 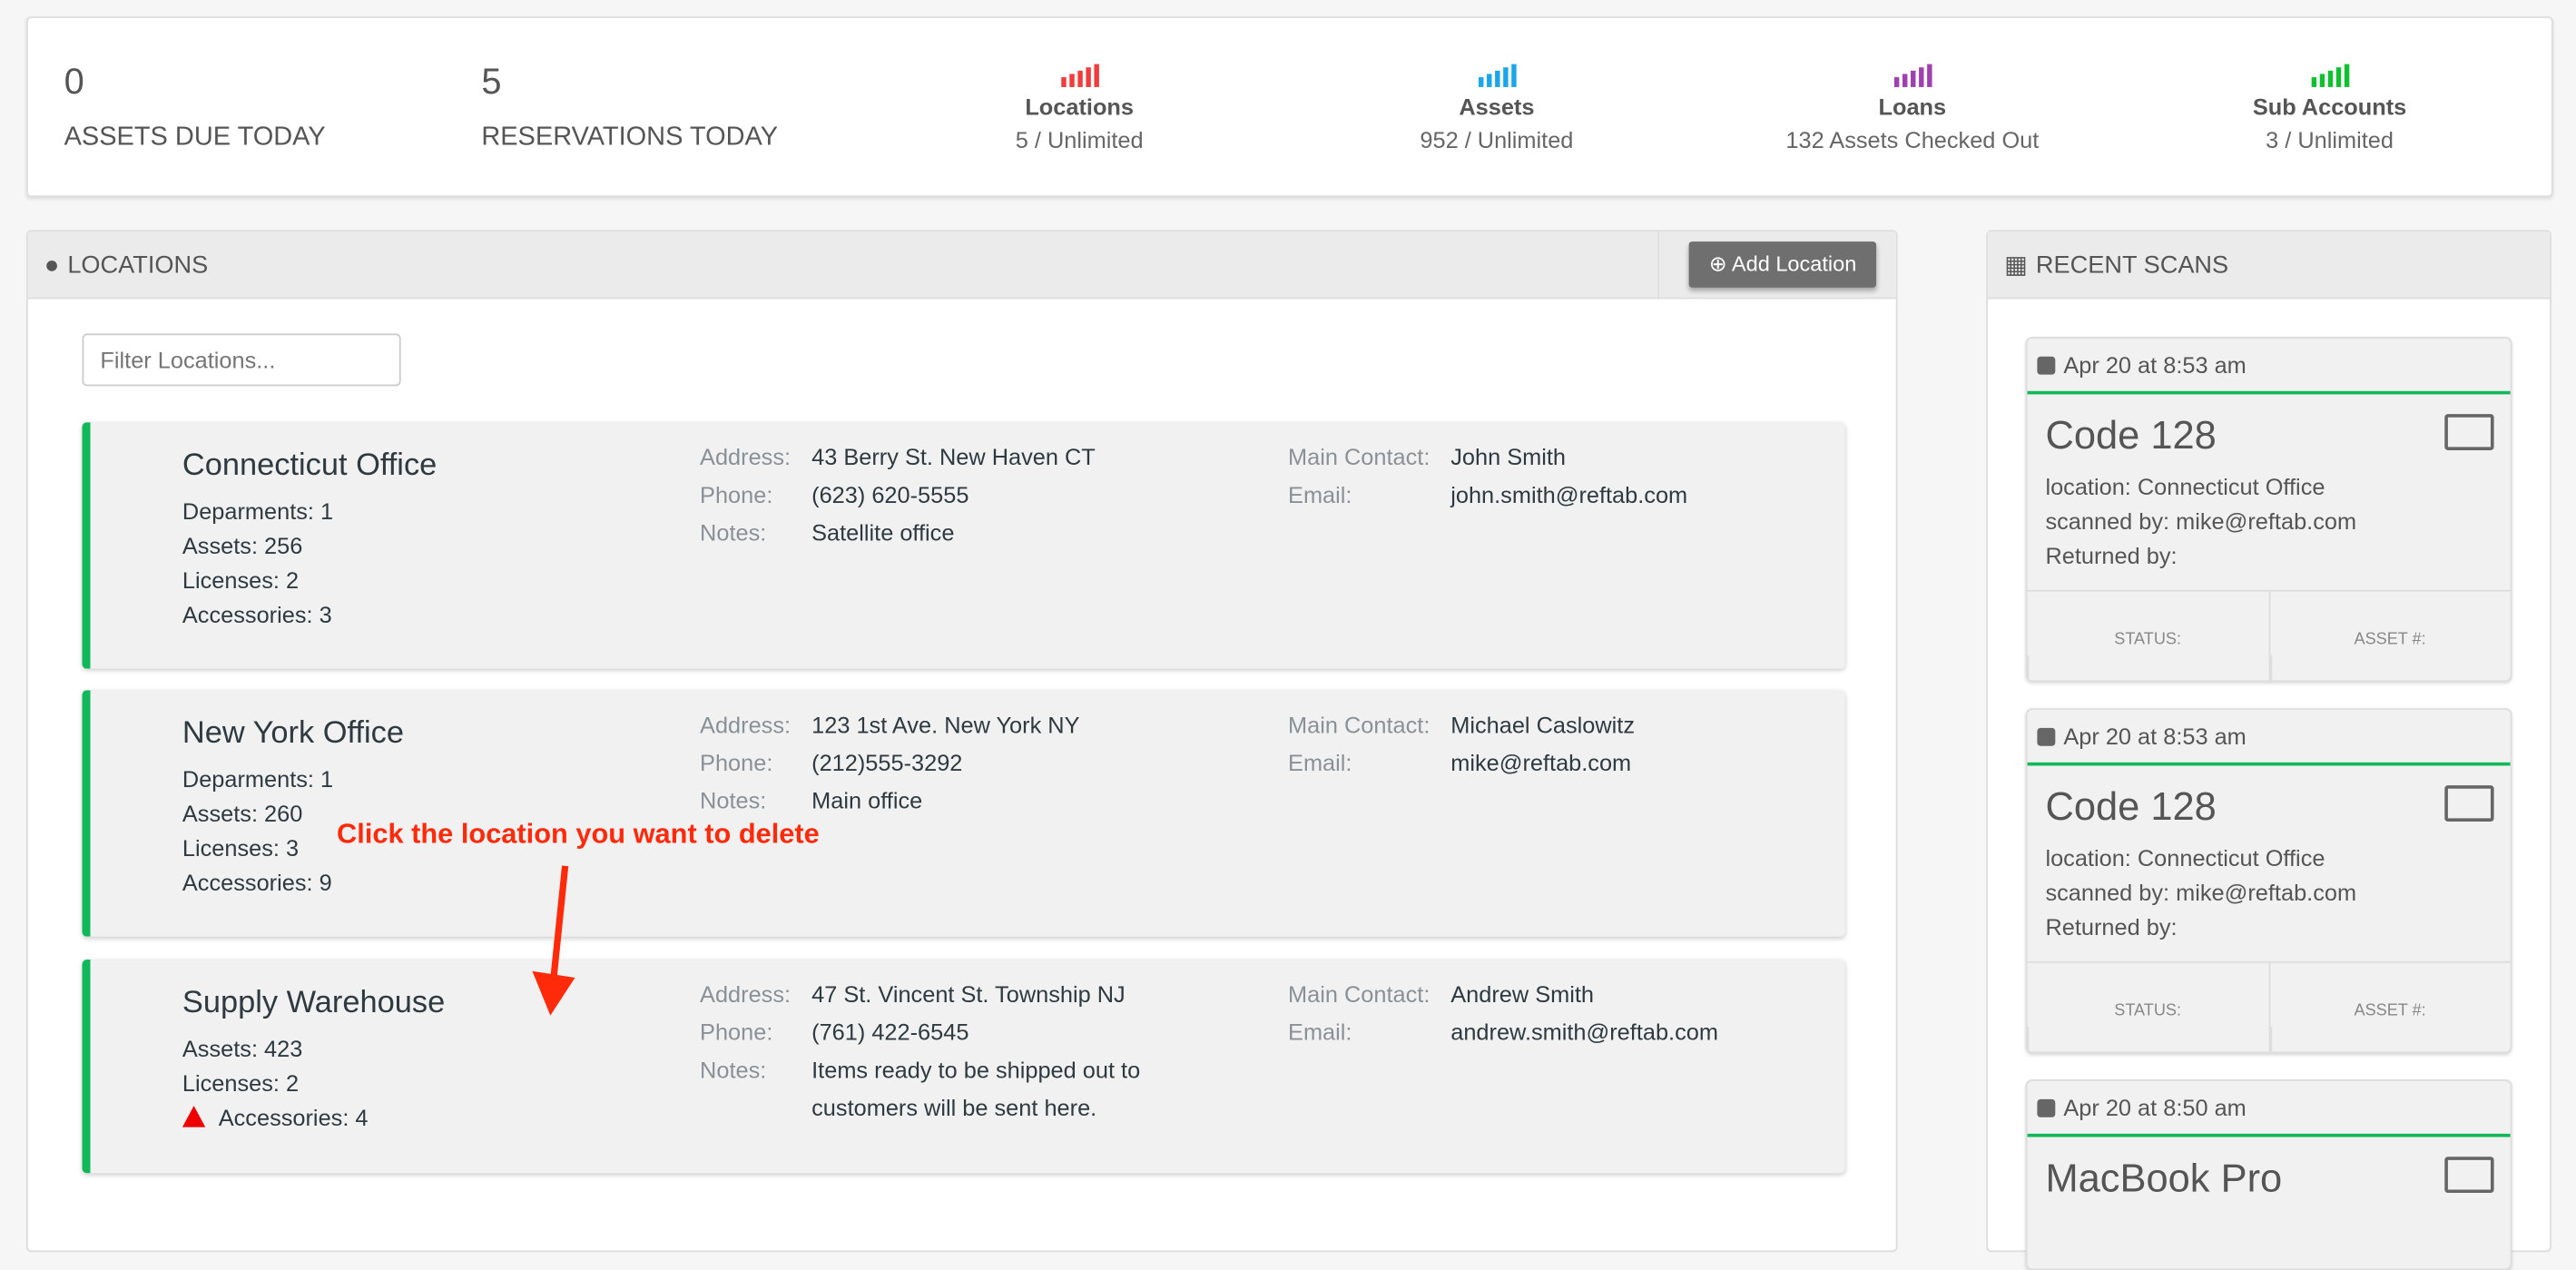 What do you see at coordinates (293, 734) in the screenshot?
I see `location-name: New York Office` at bounding box center [293, 734].